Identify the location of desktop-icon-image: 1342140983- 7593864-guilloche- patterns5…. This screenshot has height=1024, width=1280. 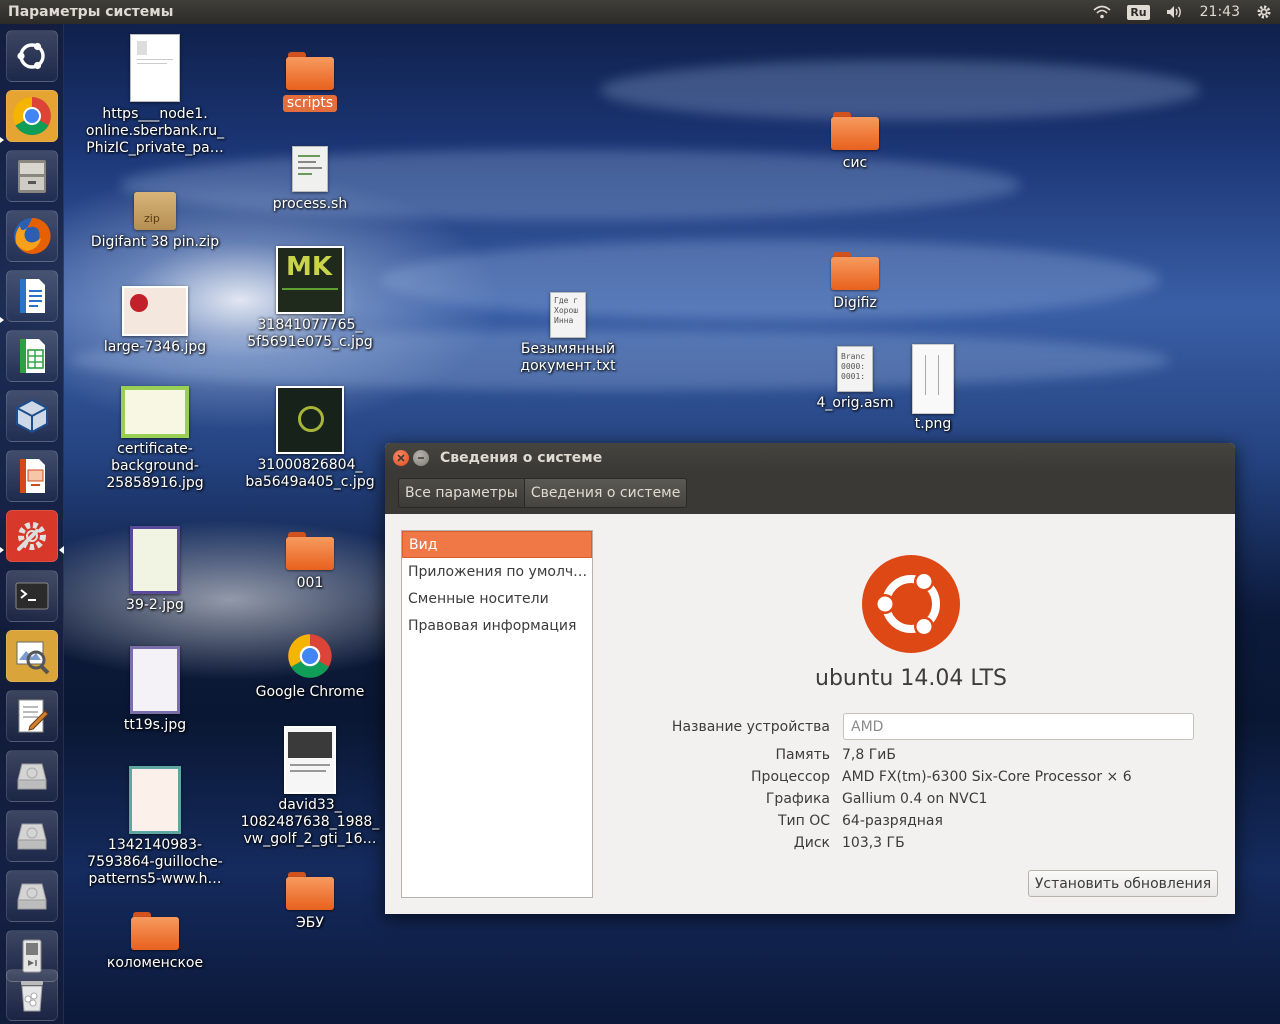
(155, 827).